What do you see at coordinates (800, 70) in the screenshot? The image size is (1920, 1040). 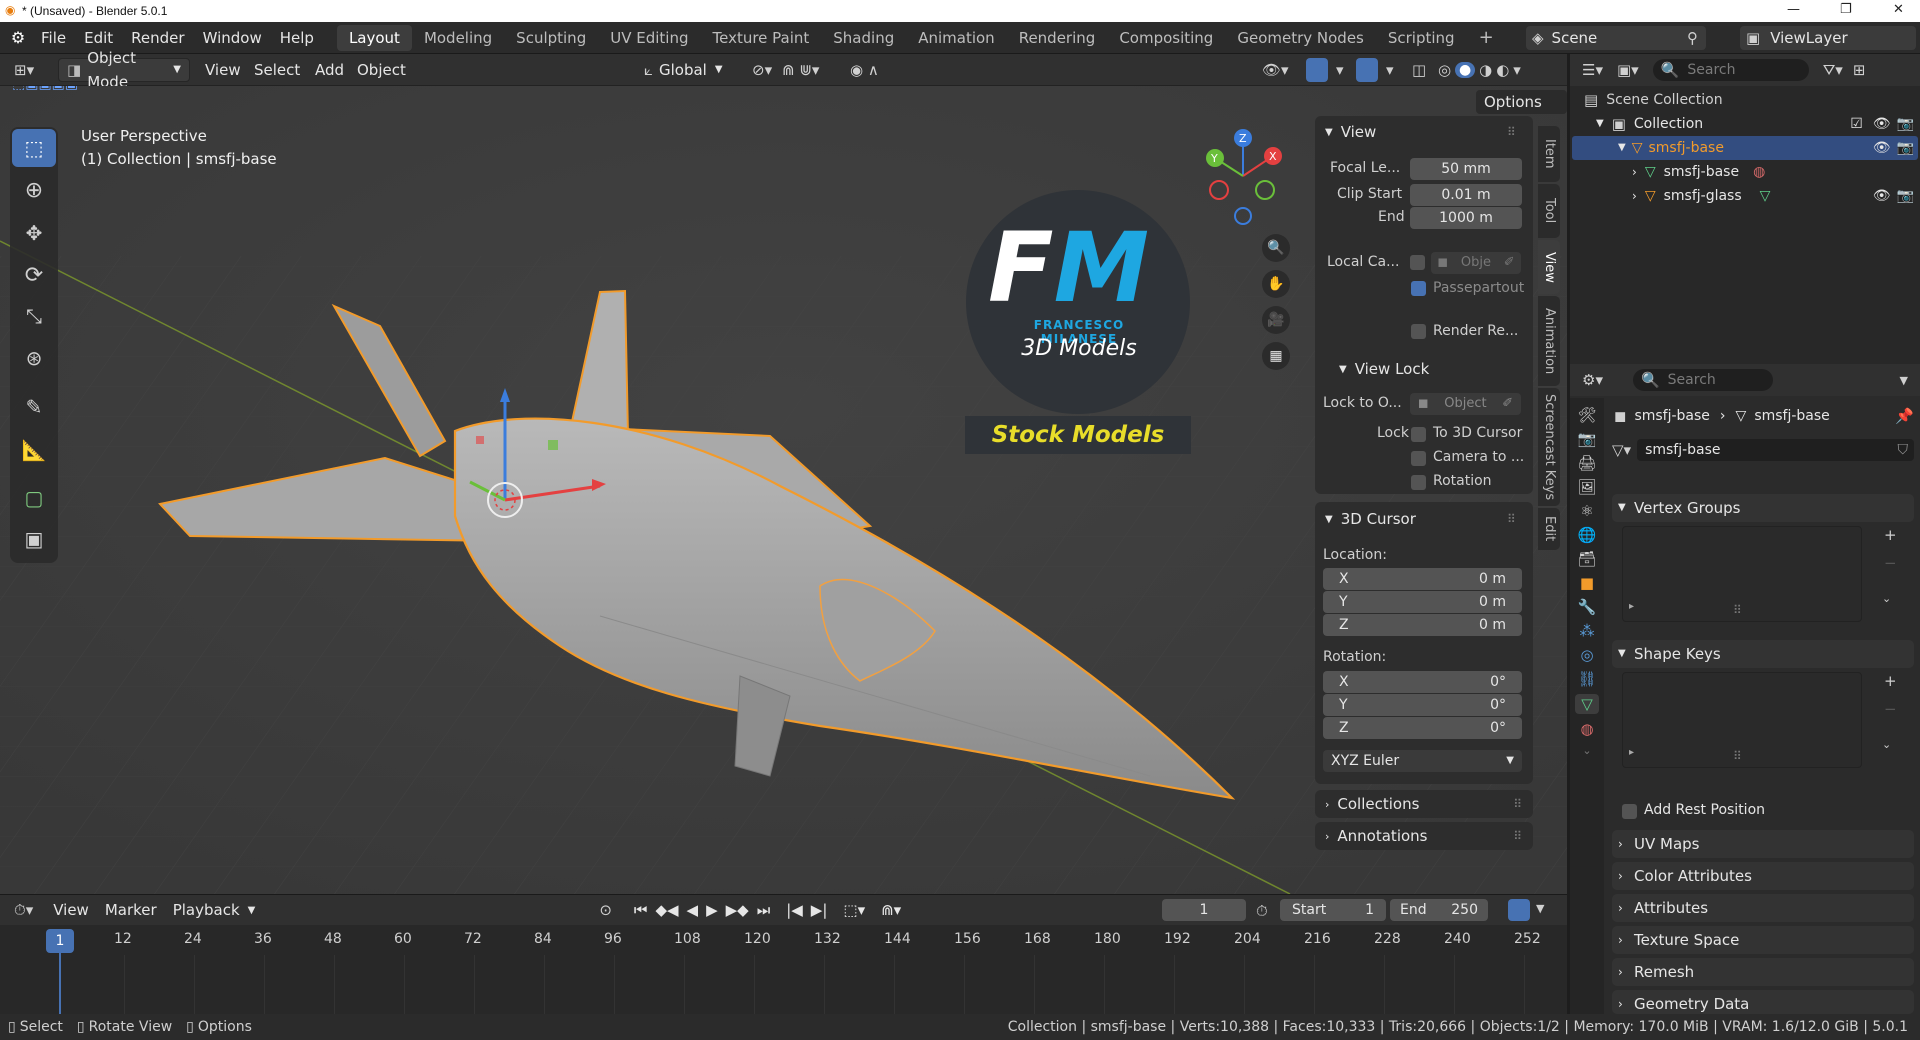 I see `snap-icon: ⋒ ⋓▾` at bounding box center [800, 70].